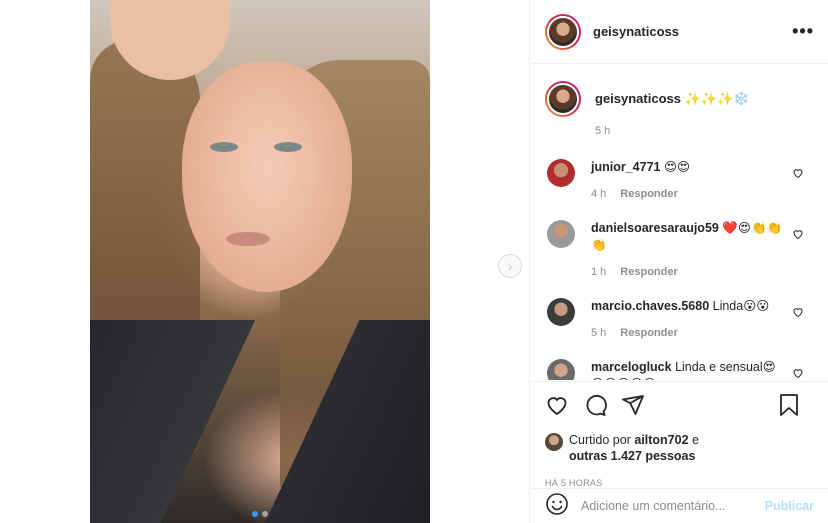 This screenshot has width=828, height=523. I want to click on caption-username: geisynaticoss, so click(638, 98).